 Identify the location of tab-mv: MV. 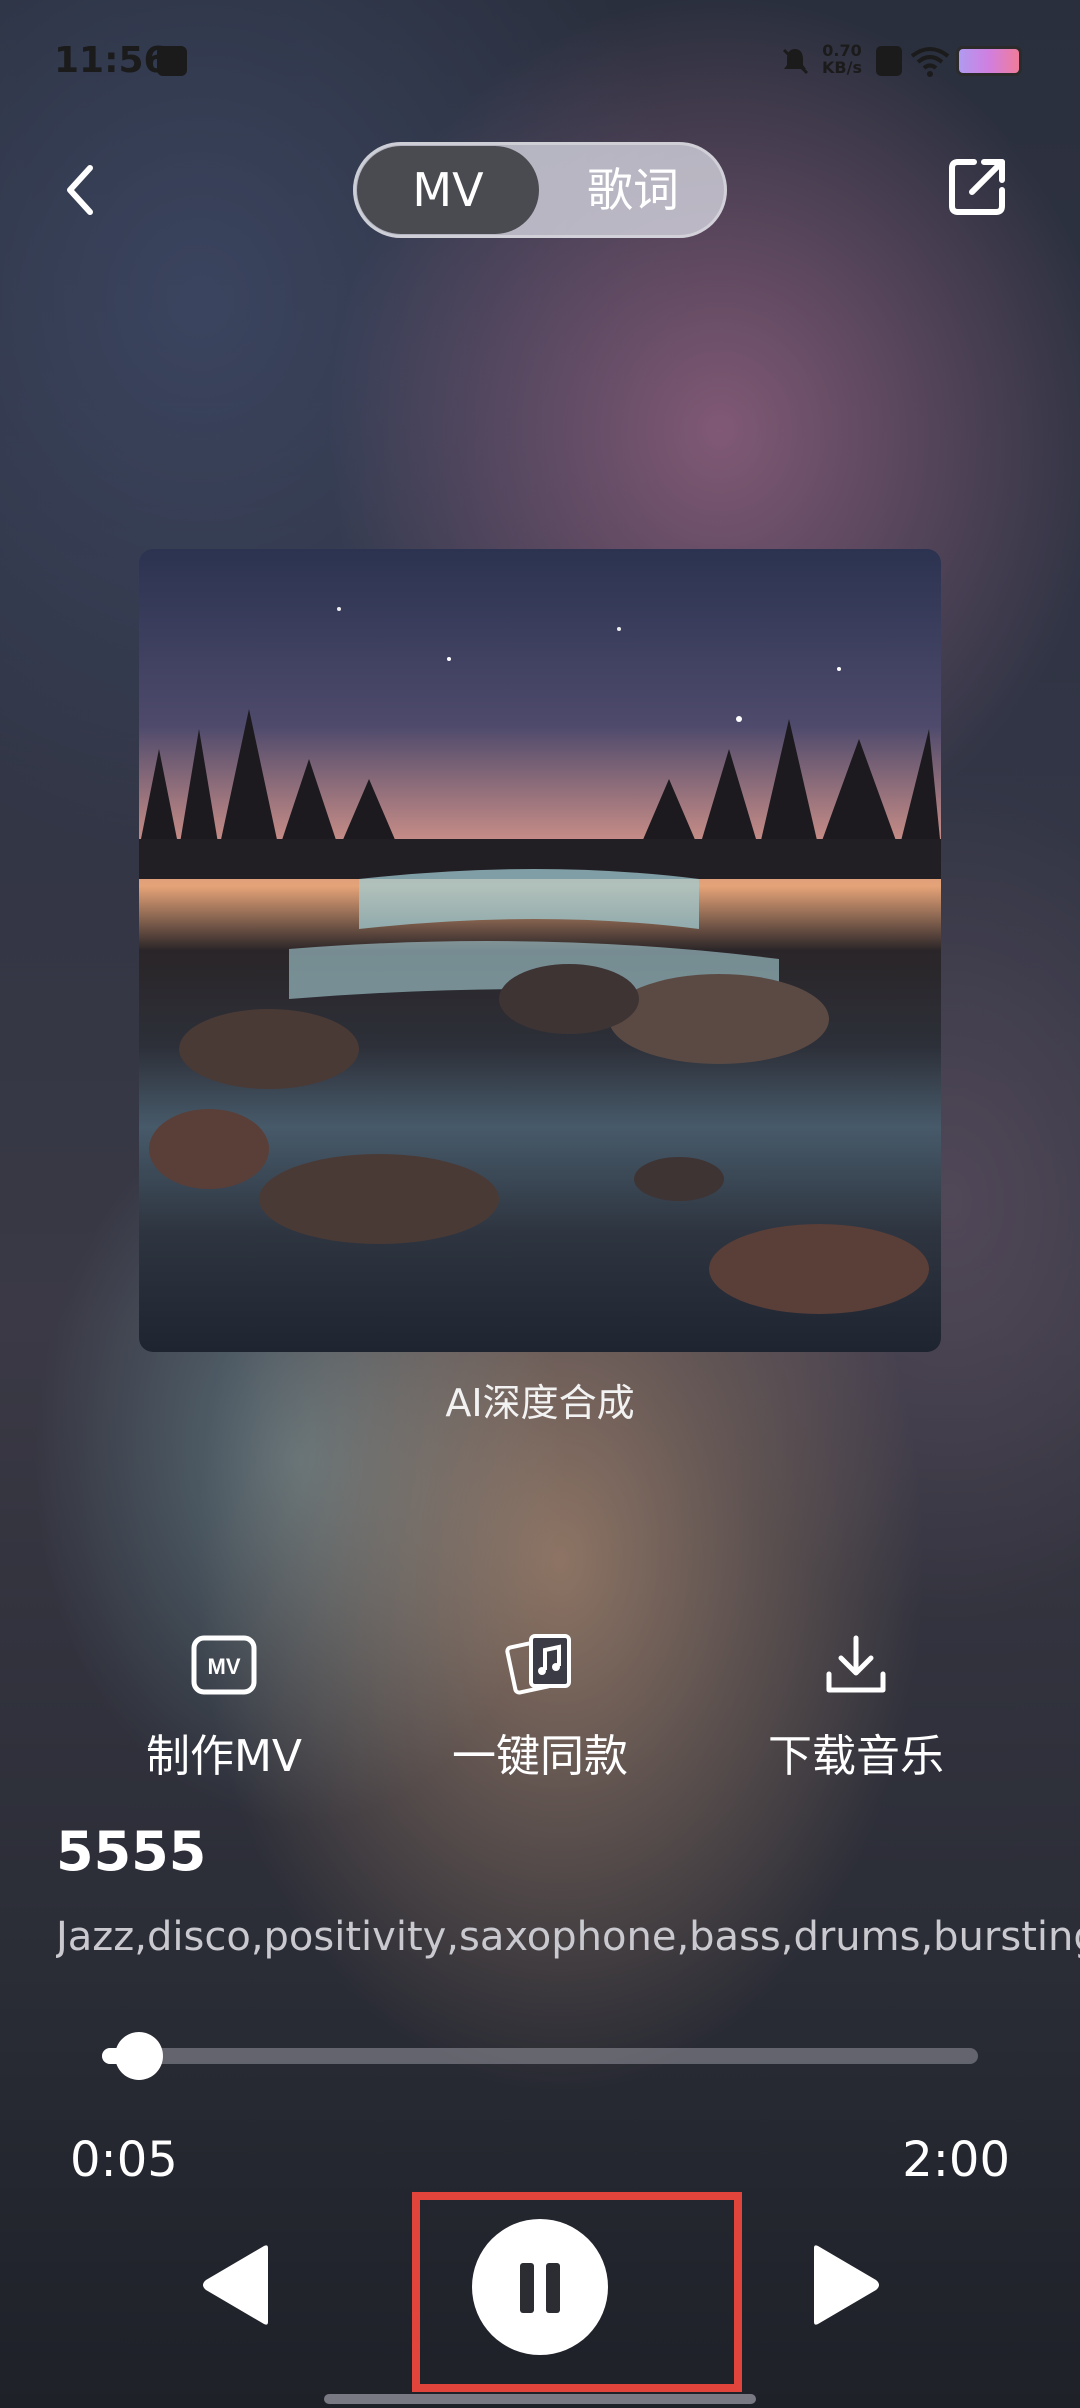
(448, 190).